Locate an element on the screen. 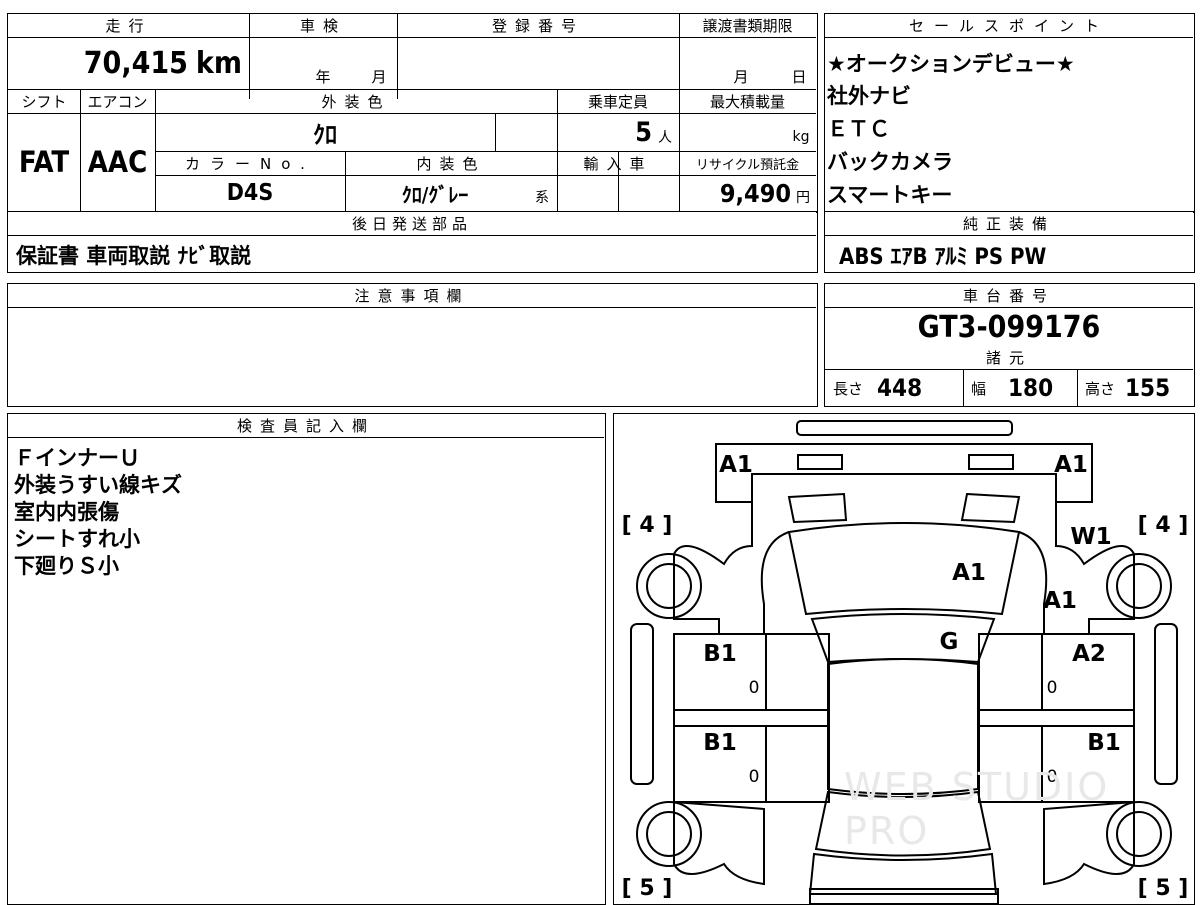 The width and height of the screenshot is (1200, 905). registration-header: 登録番号 is located at coordinates (537, 26).